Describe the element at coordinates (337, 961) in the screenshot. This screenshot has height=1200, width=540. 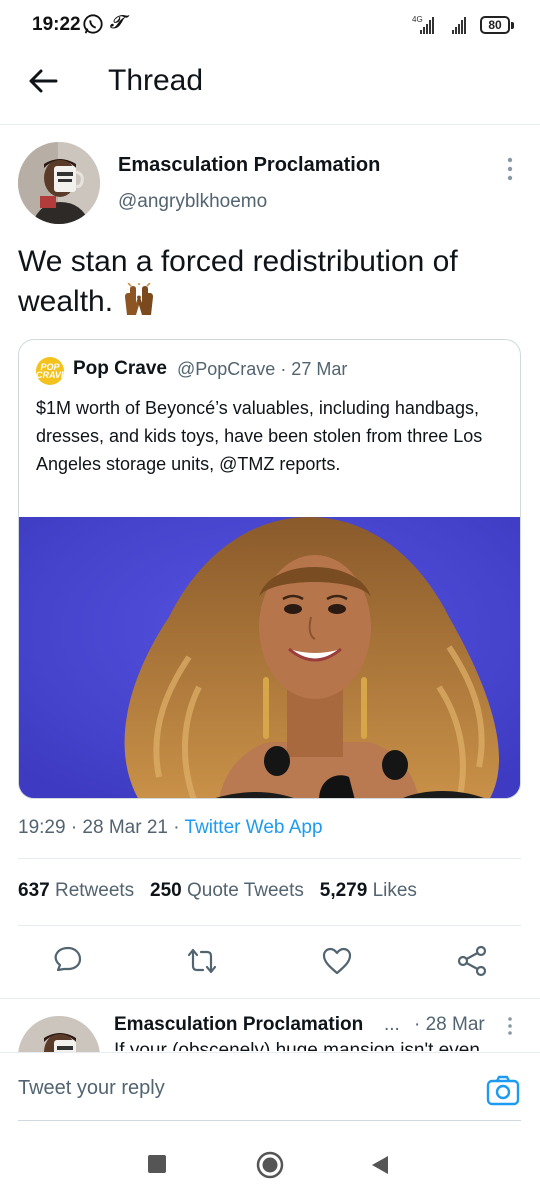
I see `like-icon` at that location.